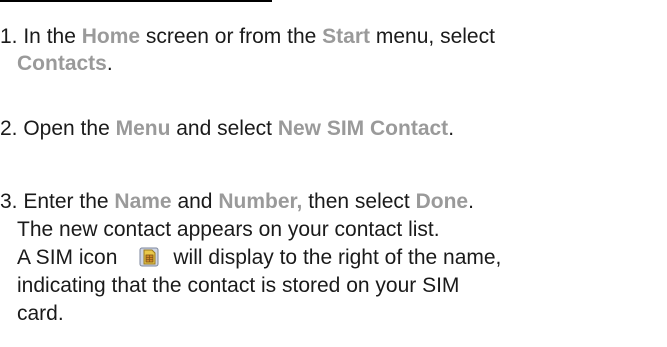 This screenshot has height=347, width=667. Describe the element at coordinates (149, 257) in the screenshot. I see `sim-card-icon` at that location.